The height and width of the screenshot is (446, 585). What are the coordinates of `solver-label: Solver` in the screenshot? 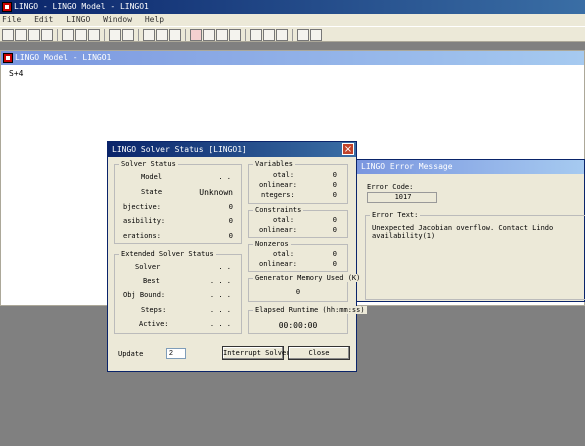 It's located at (148, 267).